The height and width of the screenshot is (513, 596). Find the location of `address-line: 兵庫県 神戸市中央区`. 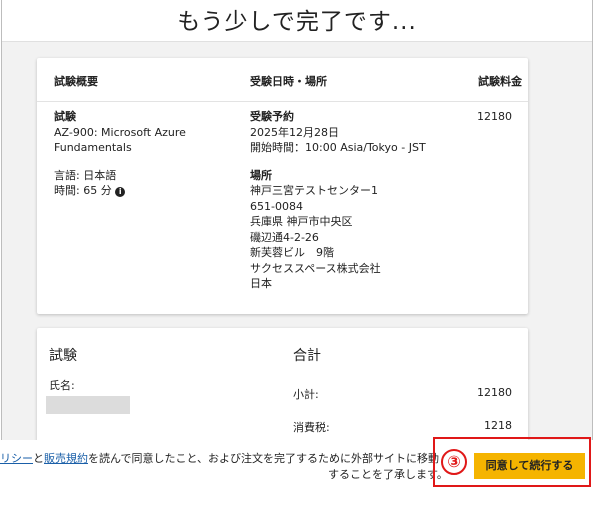

address-line: 兵庫県 神戸市中央区 is located at coordinates (301, 221).